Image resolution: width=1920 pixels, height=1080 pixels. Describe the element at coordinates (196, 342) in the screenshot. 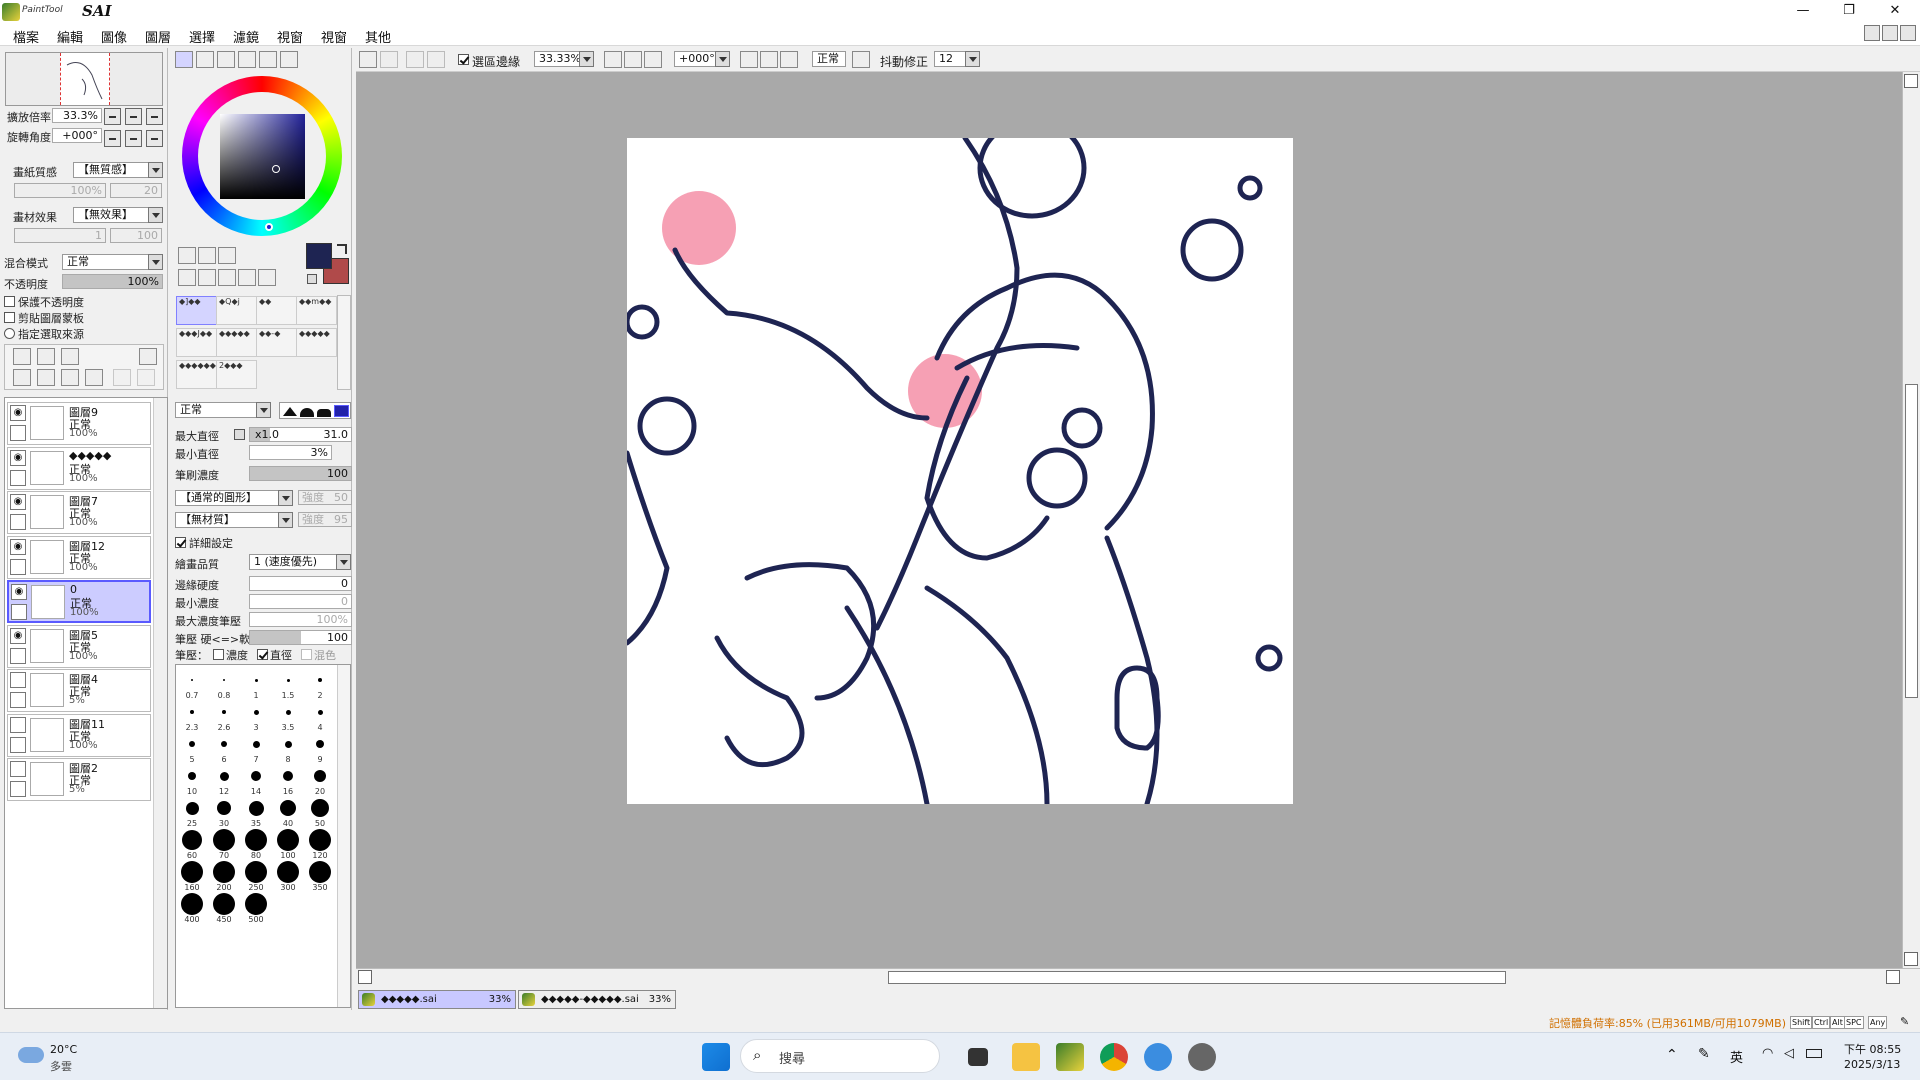

I see `brush-tool-4: ◆◆◆J◆◆` at that location.